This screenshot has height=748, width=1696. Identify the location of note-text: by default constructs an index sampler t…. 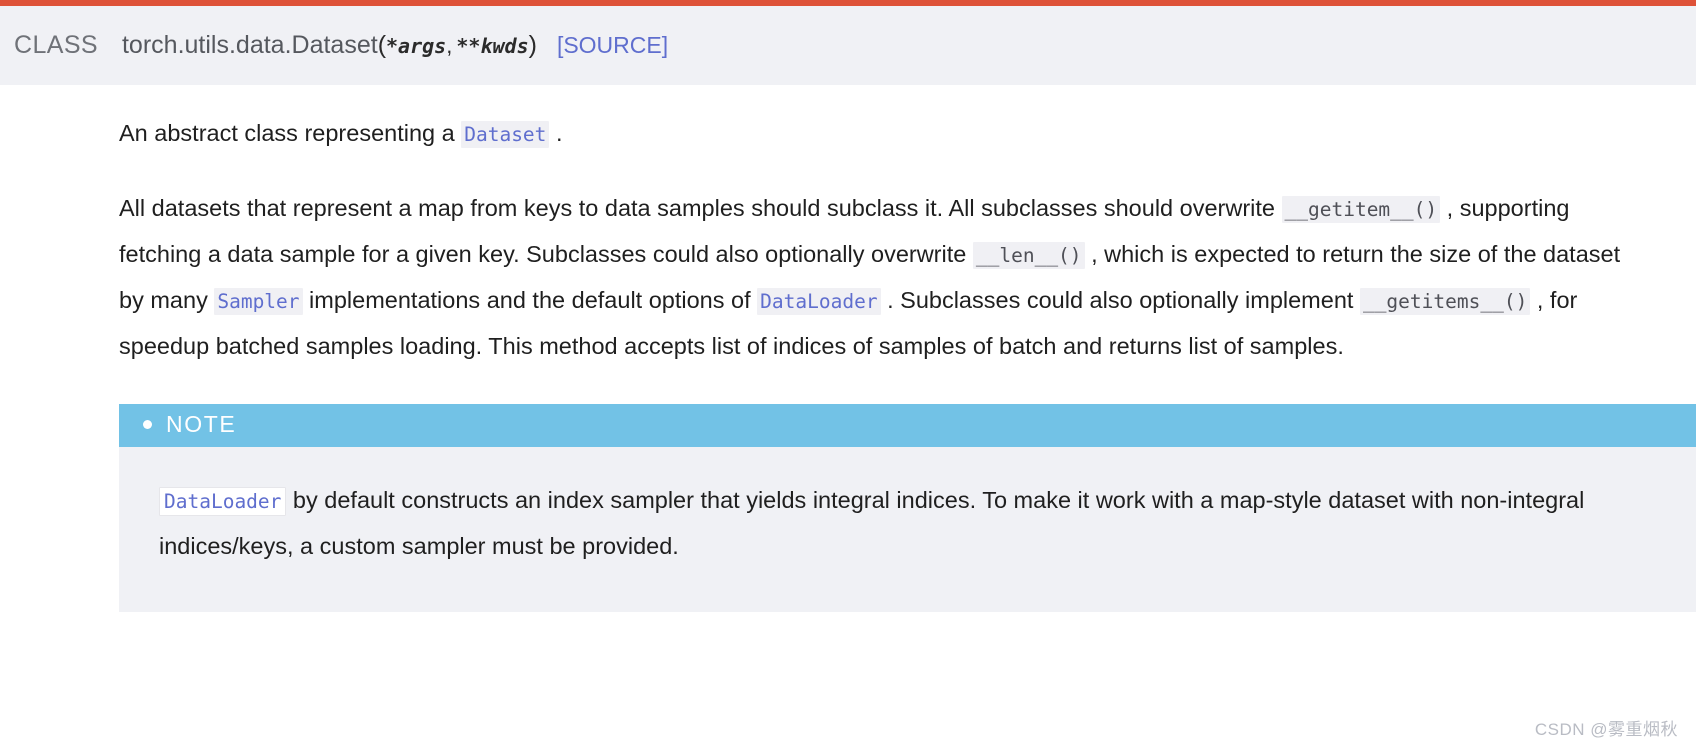
(872, 523).